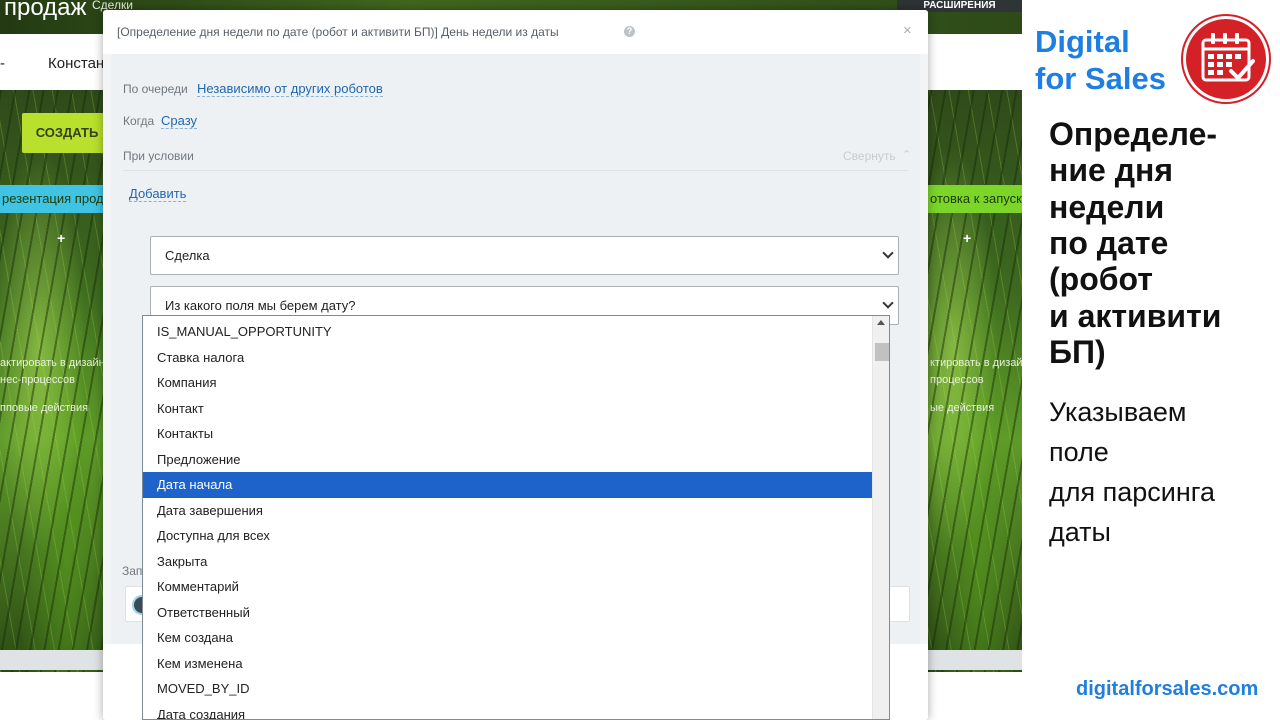 Image resolution: width=1280 pixels, height=720 pixels. Describe the element at coordinates (1118, 412) in the screenshot. I see `promo-subtitle-line: Указываем` at that location.